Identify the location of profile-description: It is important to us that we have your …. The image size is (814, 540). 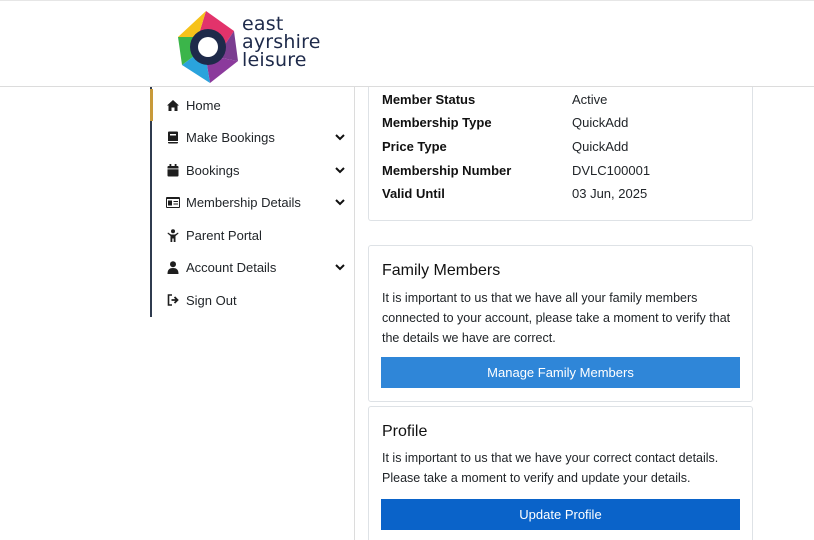
(550, 468).